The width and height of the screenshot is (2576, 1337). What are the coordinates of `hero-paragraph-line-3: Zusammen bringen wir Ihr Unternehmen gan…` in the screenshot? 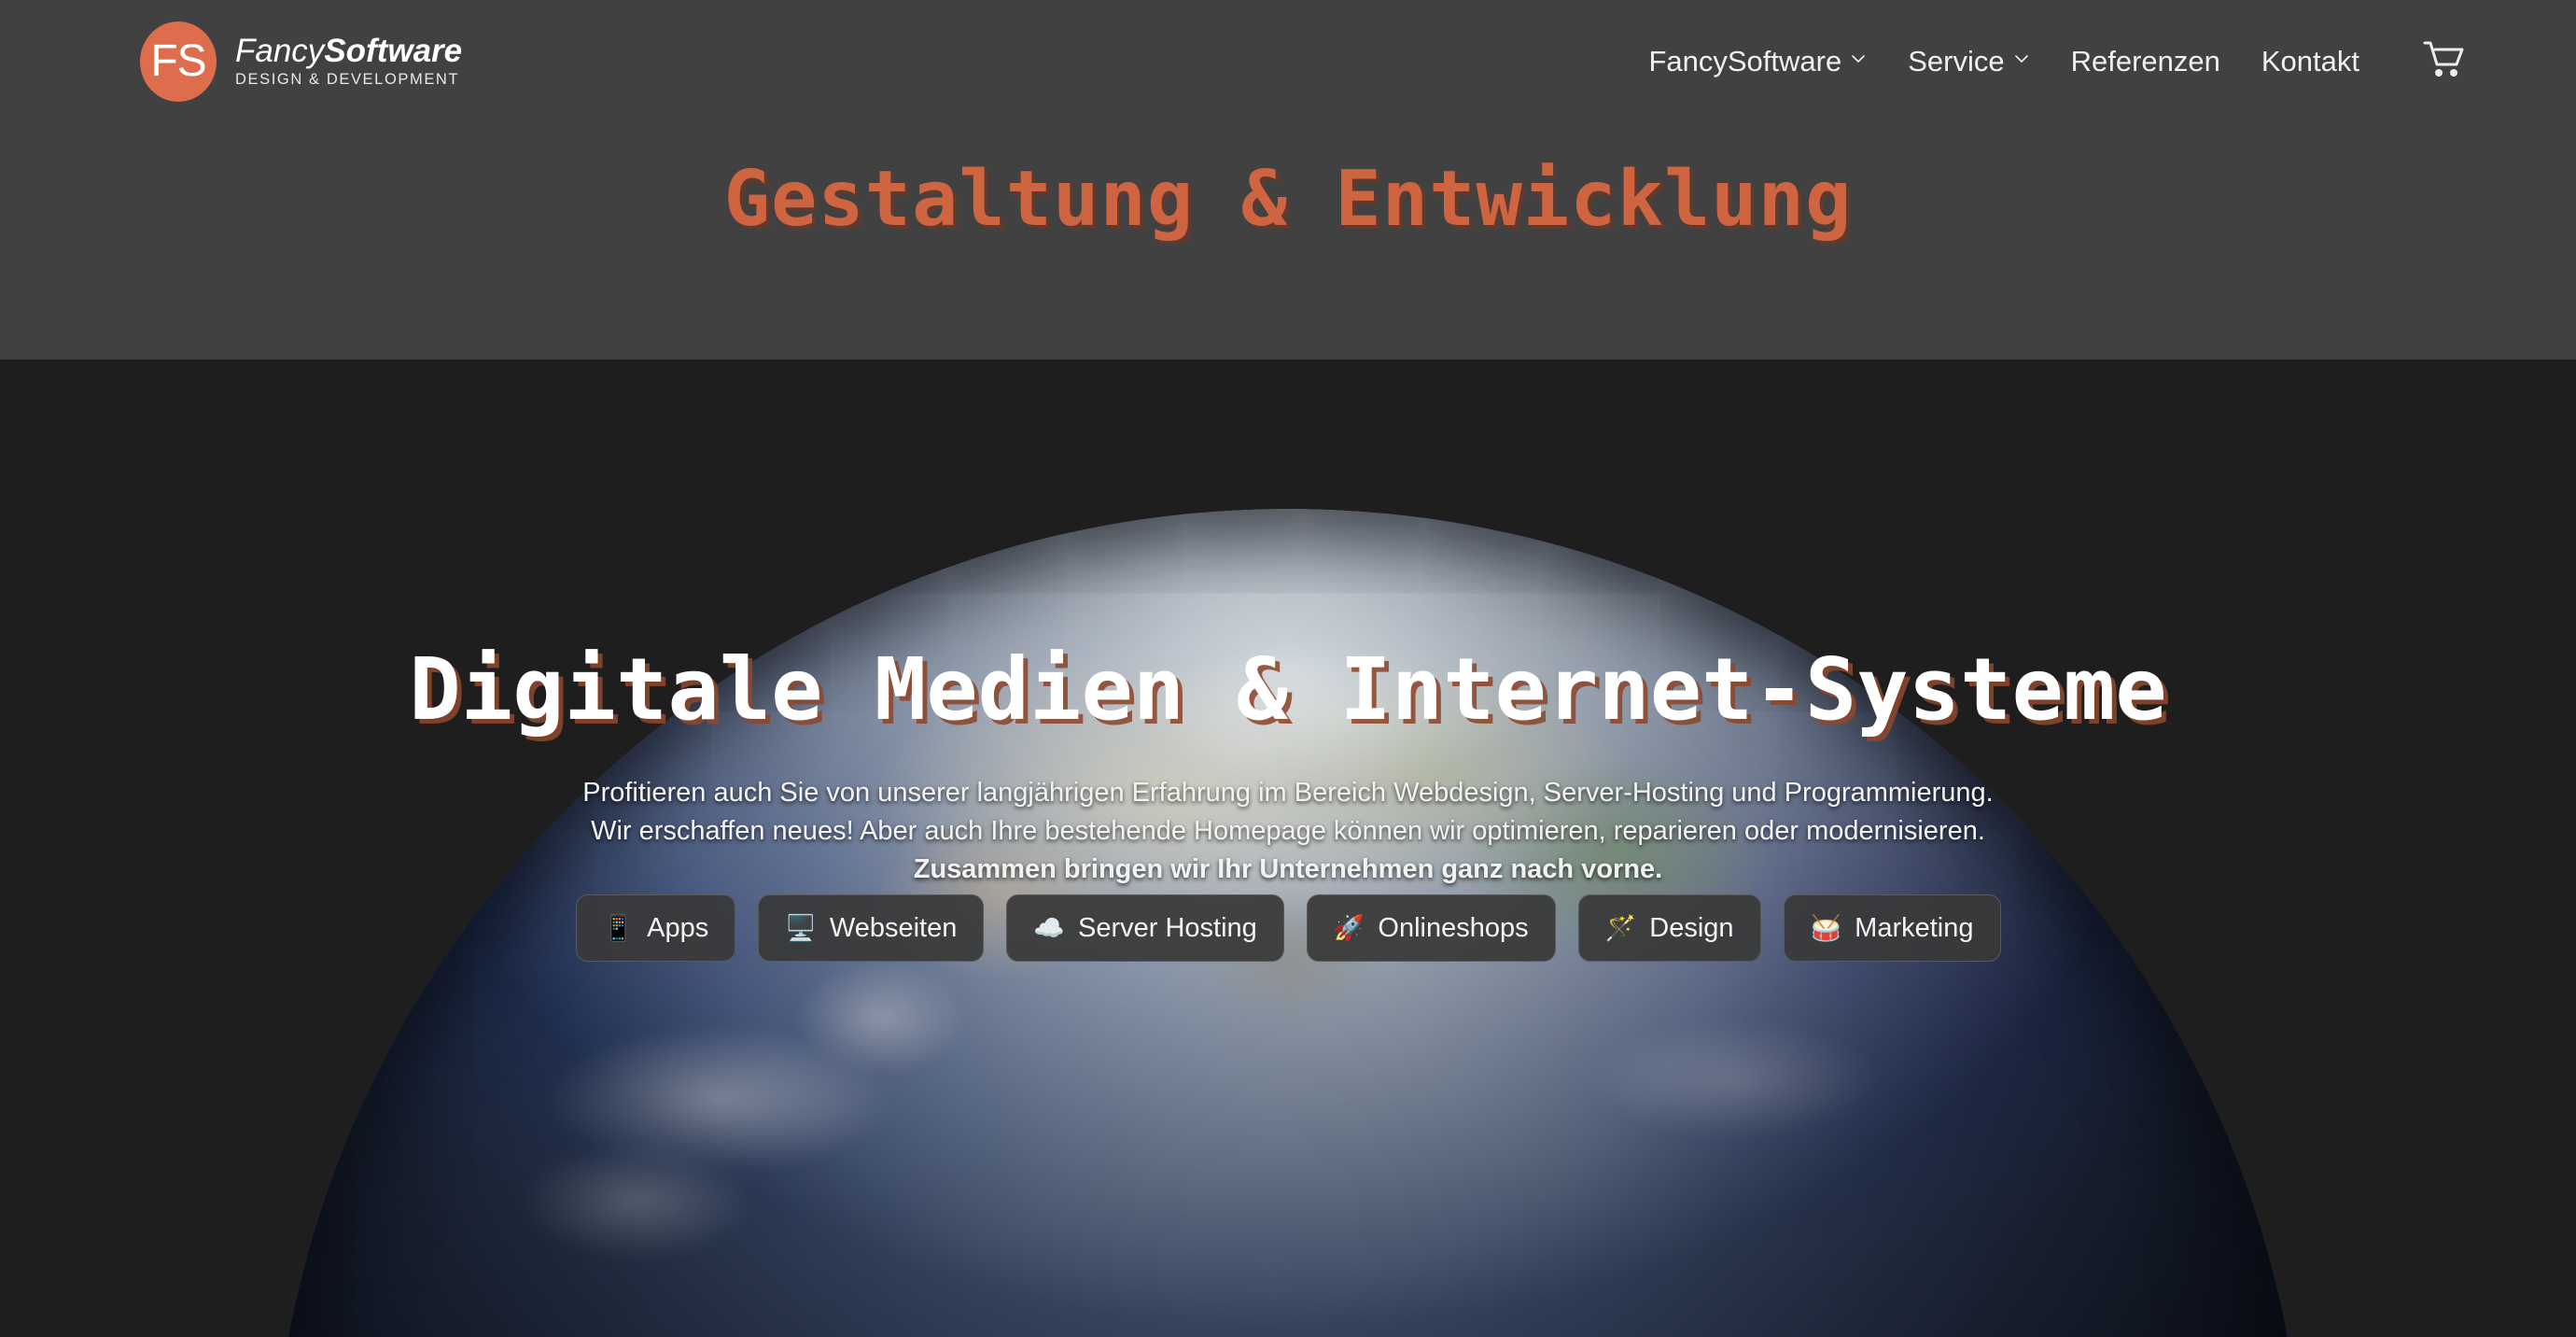 It's located at (1288, 869).